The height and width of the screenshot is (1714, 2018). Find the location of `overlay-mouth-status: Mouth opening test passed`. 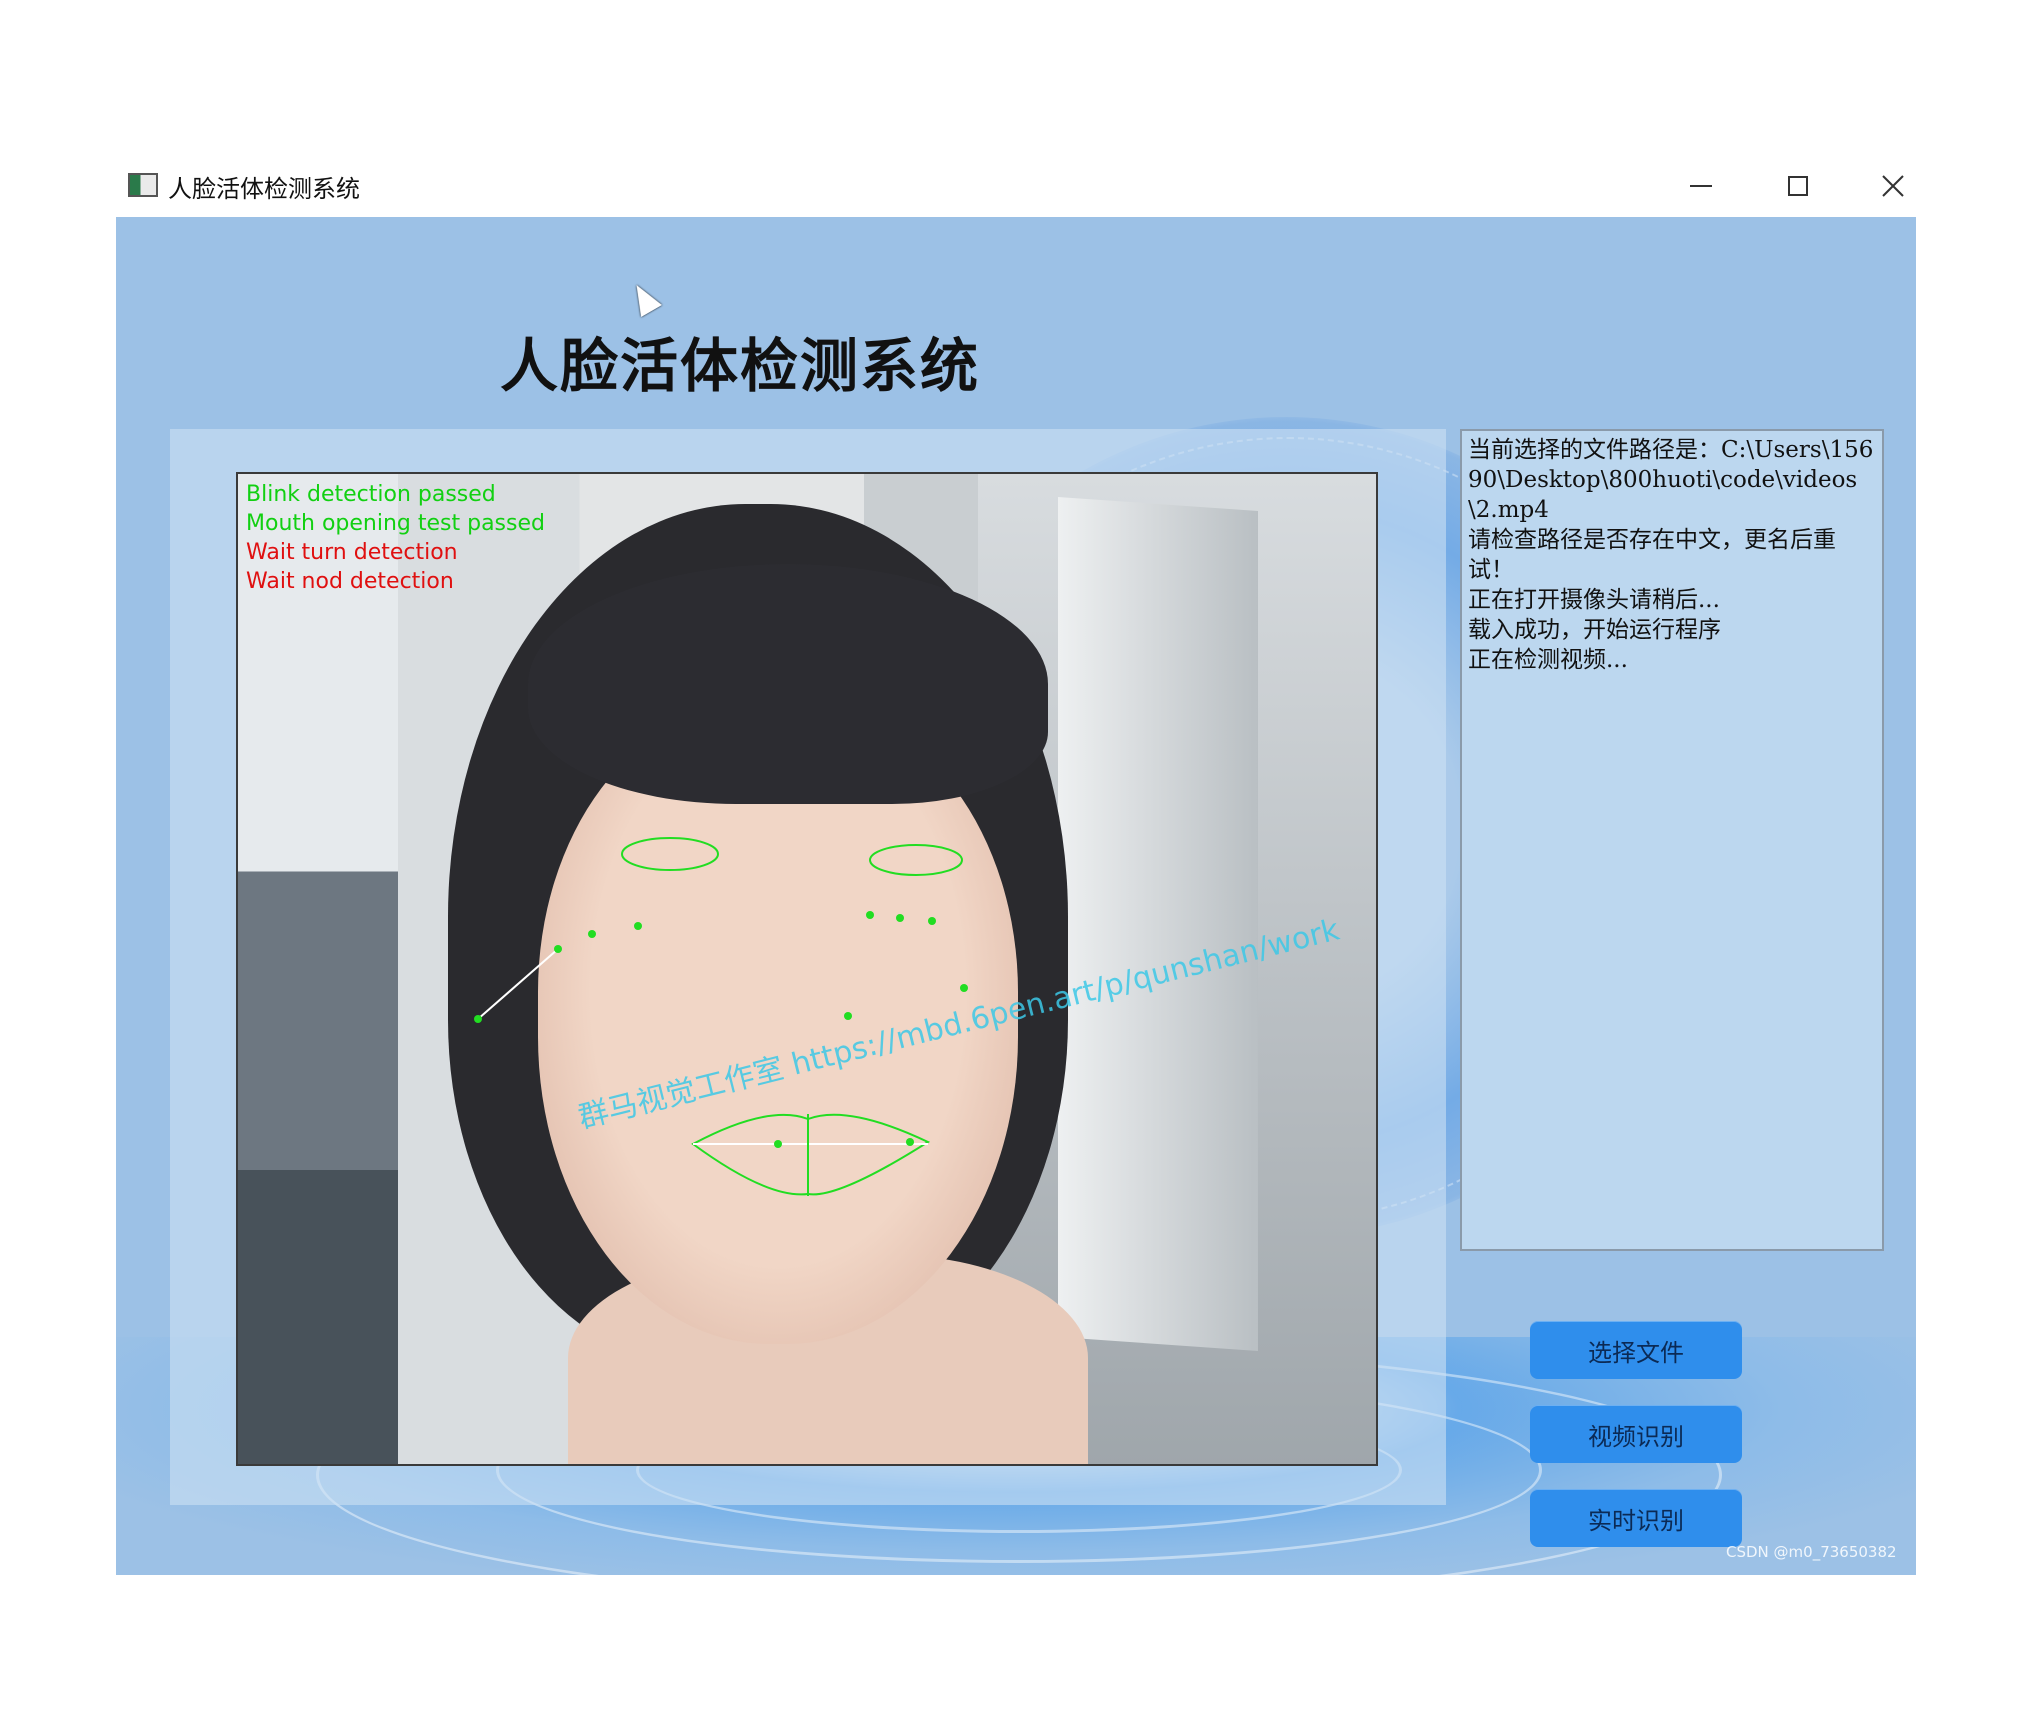

overlay-mouth-status: Mouth opening test passed is located at coordinates (395, 523).